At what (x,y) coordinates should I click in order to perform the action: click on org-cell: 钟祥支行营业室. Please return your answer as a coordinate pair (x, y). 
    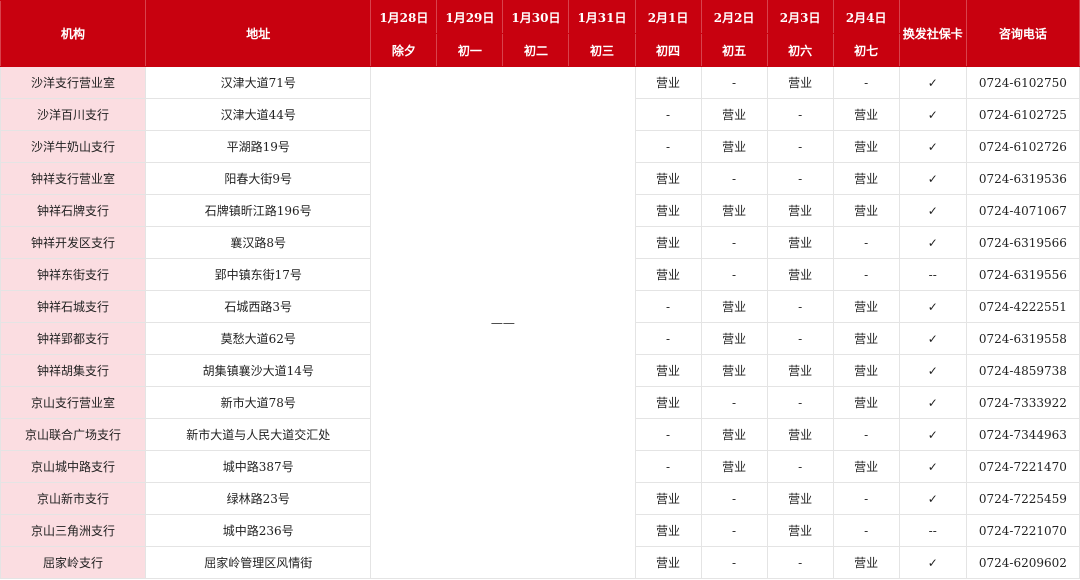
    Looking at the image, I should click on (73, 178).